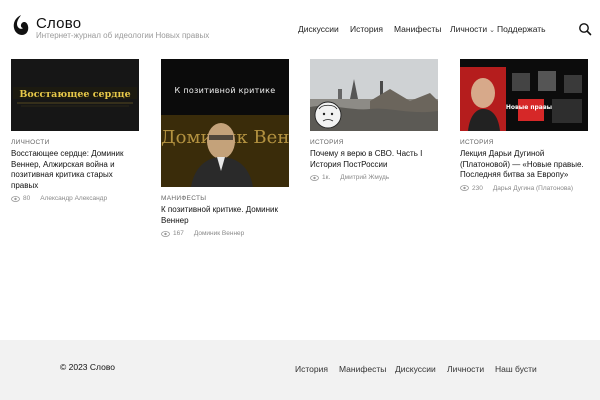  Describe the element at coordinates (374, 95) in the screenshot. I see `post-thumbnail` at that location.